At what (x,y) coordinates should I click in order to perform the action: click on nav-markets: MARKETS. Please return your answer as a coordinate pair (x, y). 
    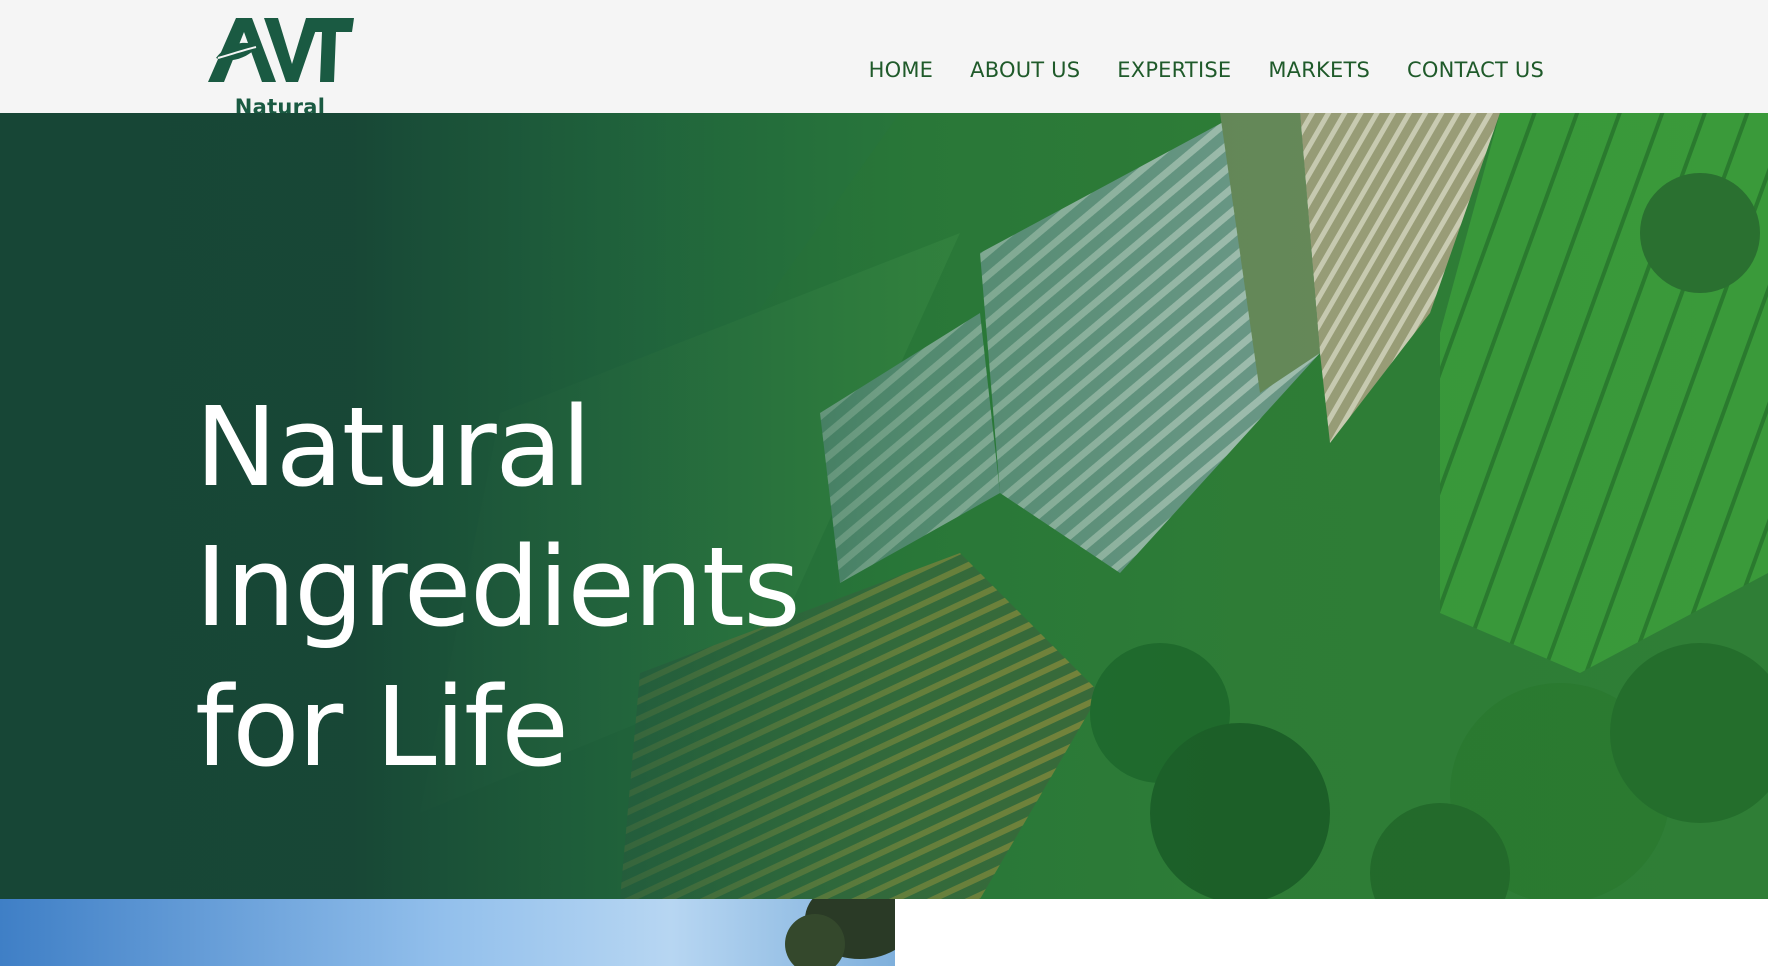
    Looking at the image, I should click on (1319, 70).